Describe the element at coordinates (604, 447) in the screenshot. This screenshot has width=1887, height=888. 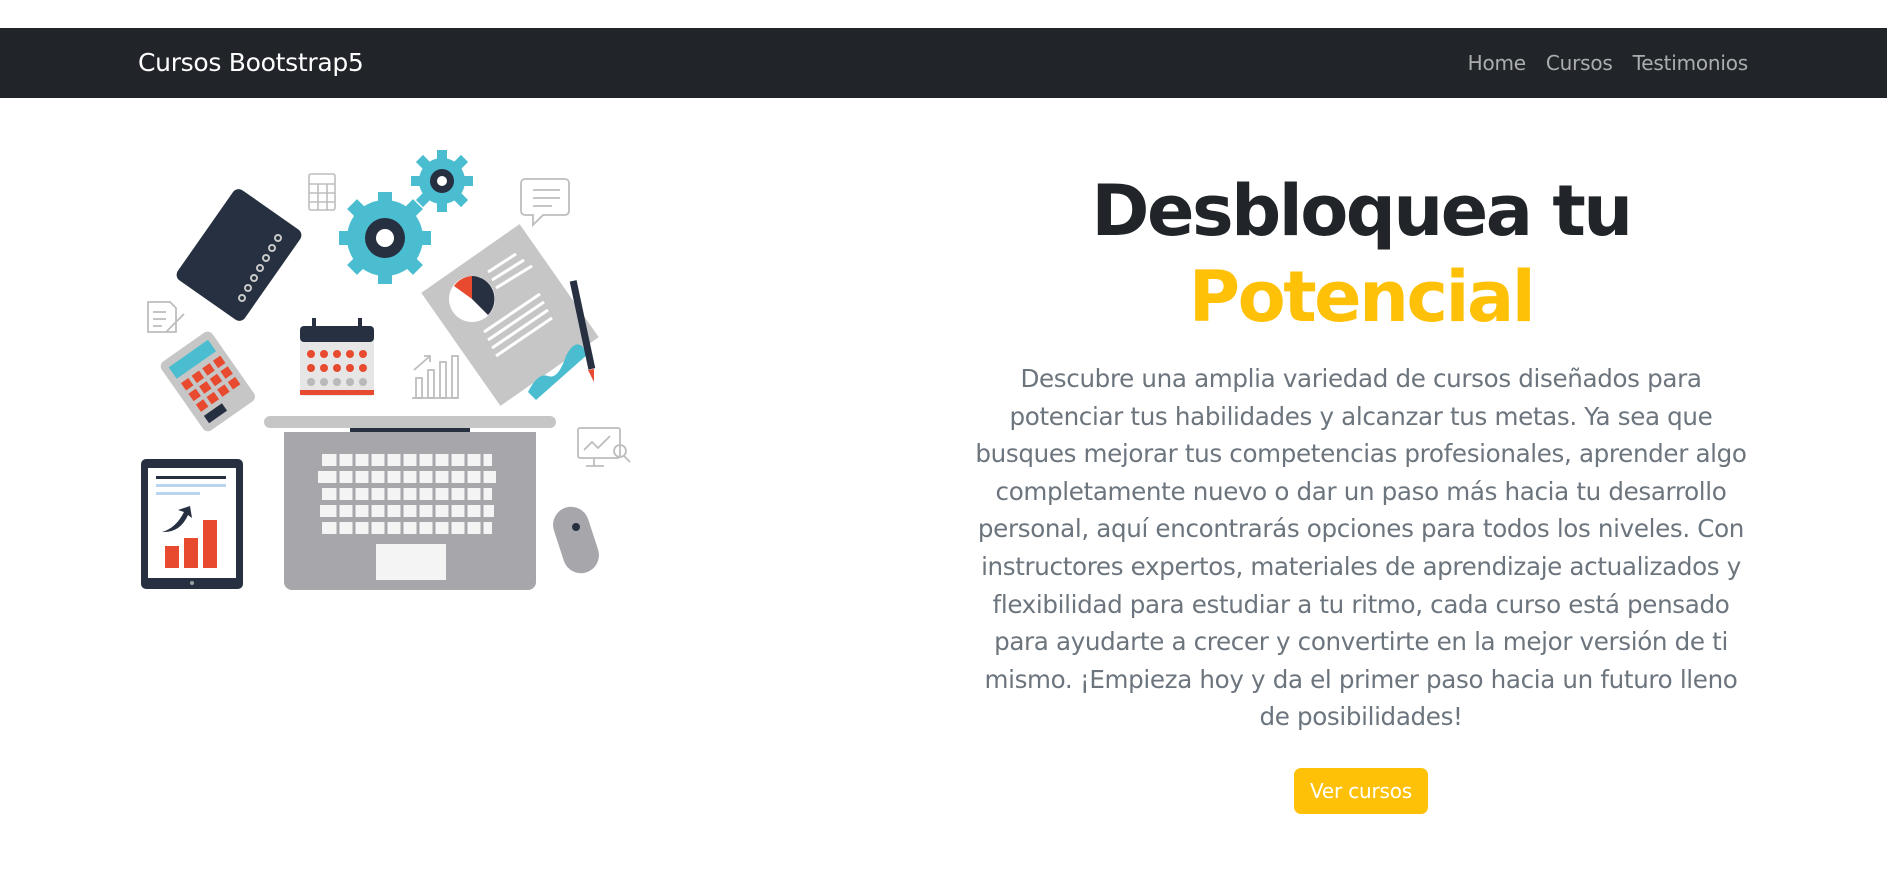
I see `monitor-search-icon` at that location.